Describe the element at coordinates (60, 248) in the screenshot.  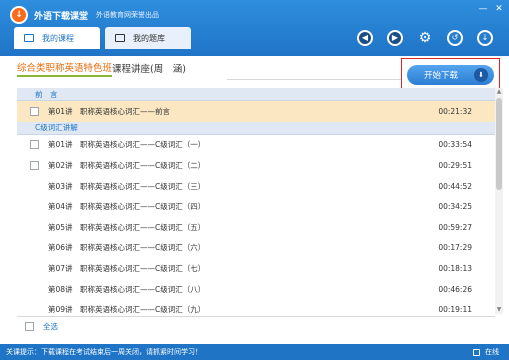
I see `lesson-number: 第06讲` at that location.